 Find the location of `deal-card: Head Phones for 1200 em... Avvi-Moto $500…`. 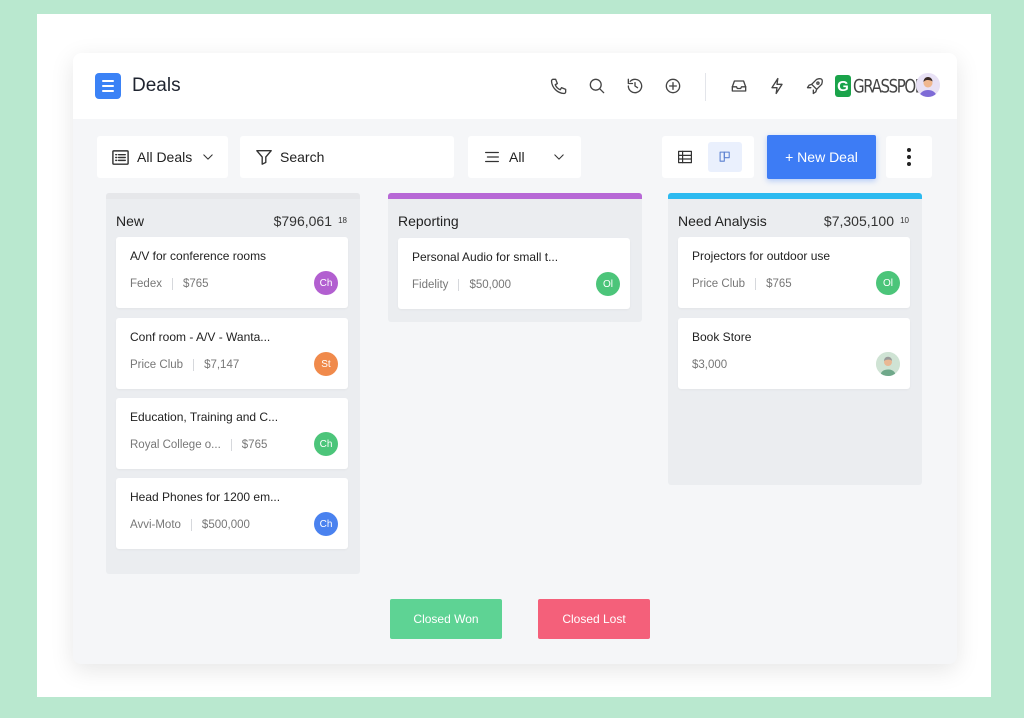

deal-card: Head Phones for 1200 em... Avvi-Moto $500… is located at coordinates (232, 513).